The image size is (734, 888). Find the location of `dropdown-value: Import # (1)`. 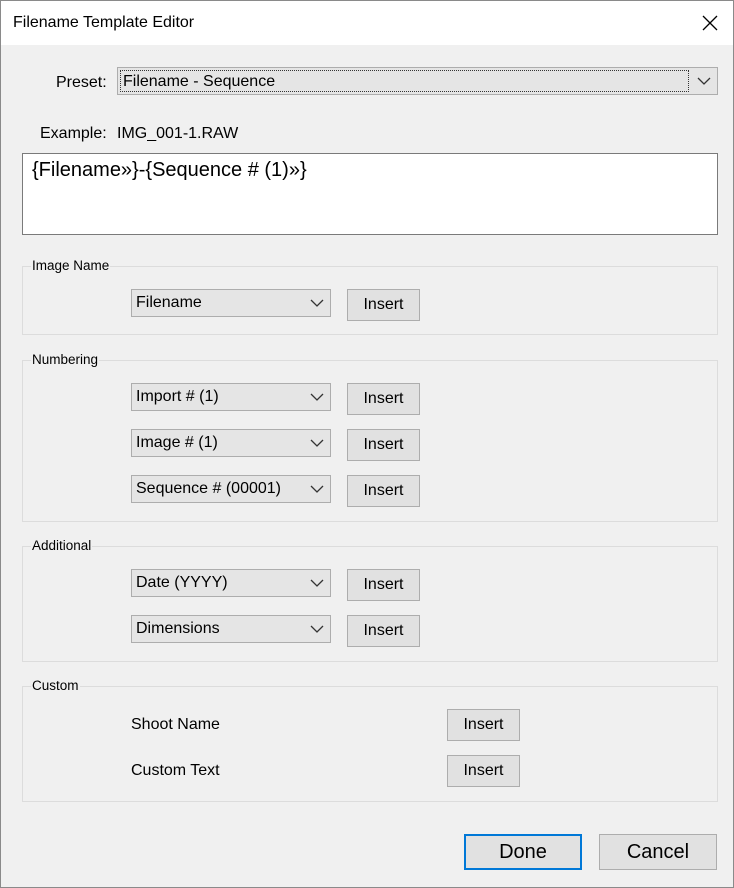

dropdown-value: Import # (1) is located at coordinates (177, 396).